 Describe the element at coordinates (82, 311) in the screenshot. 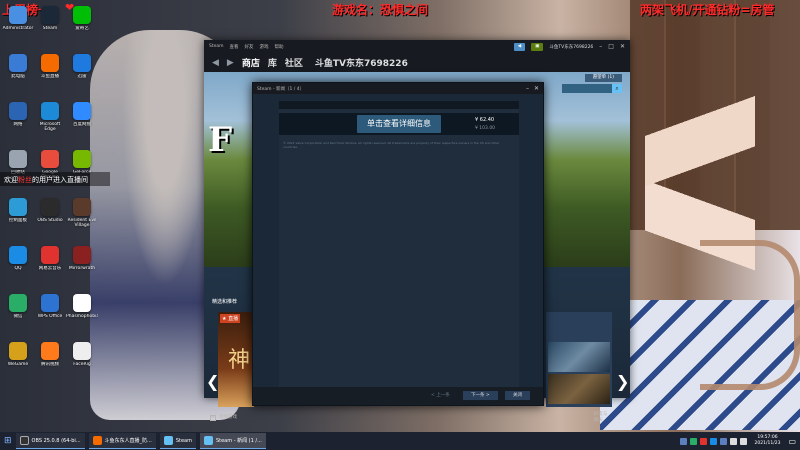

I see `desktop-icon: Phasmophobia` at that location.